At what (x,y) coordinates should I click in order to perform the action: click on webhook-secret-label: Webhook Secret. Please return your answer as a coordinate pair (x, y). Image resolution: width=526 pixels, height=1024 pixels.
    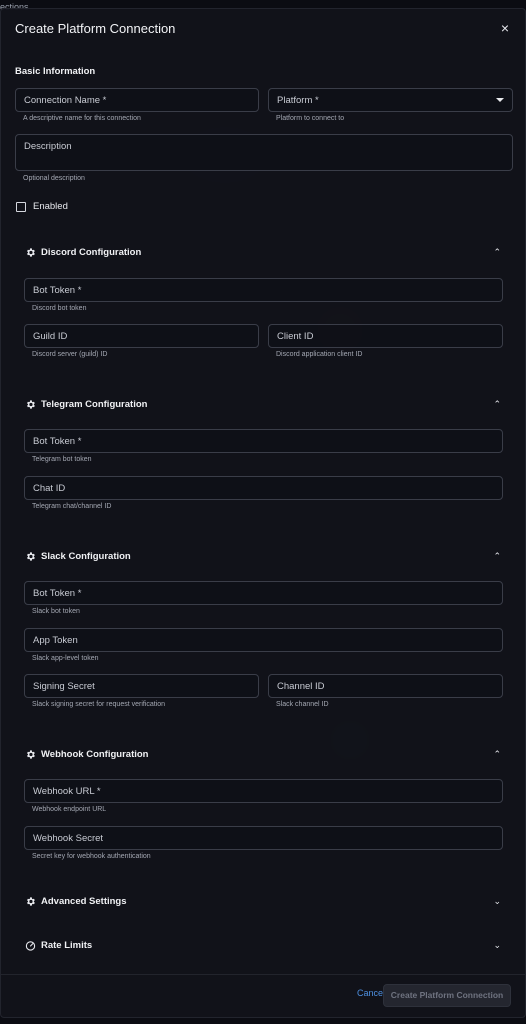
    Looking at the image, I should click on (68, 838).